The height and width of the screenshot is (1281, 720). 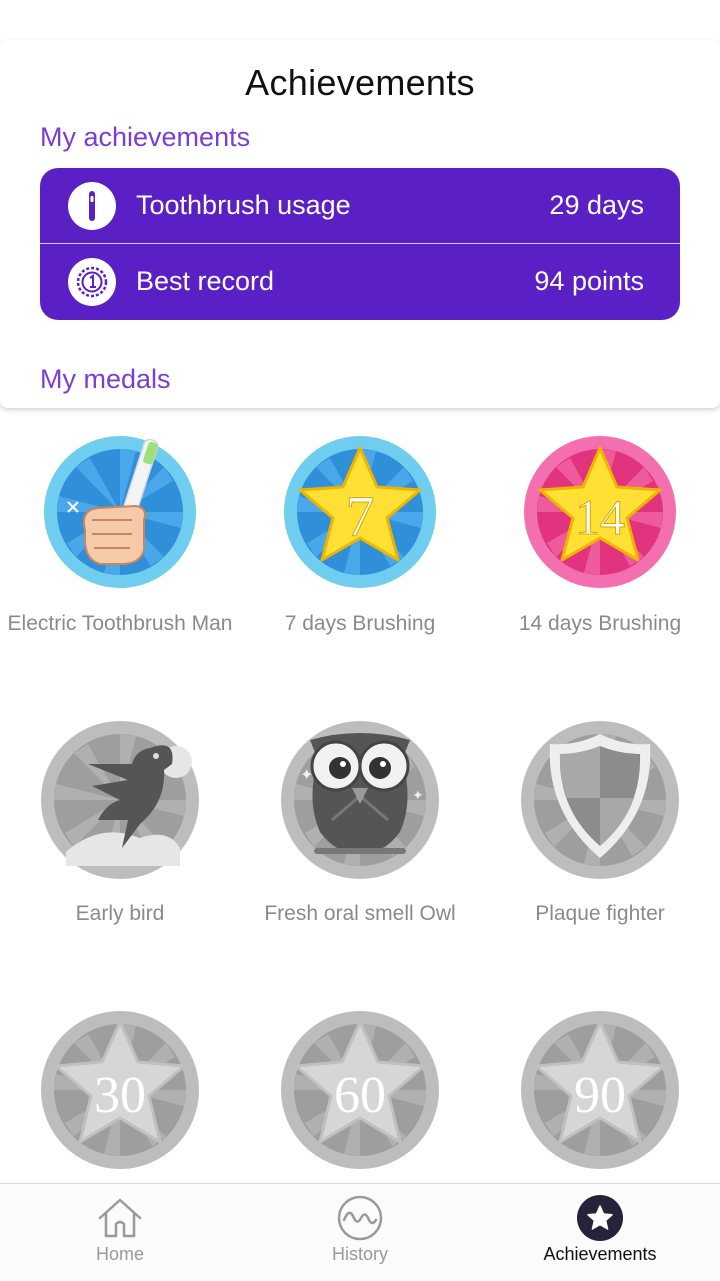 I want to click on medal-number: 7, so click(x=360, y=516).